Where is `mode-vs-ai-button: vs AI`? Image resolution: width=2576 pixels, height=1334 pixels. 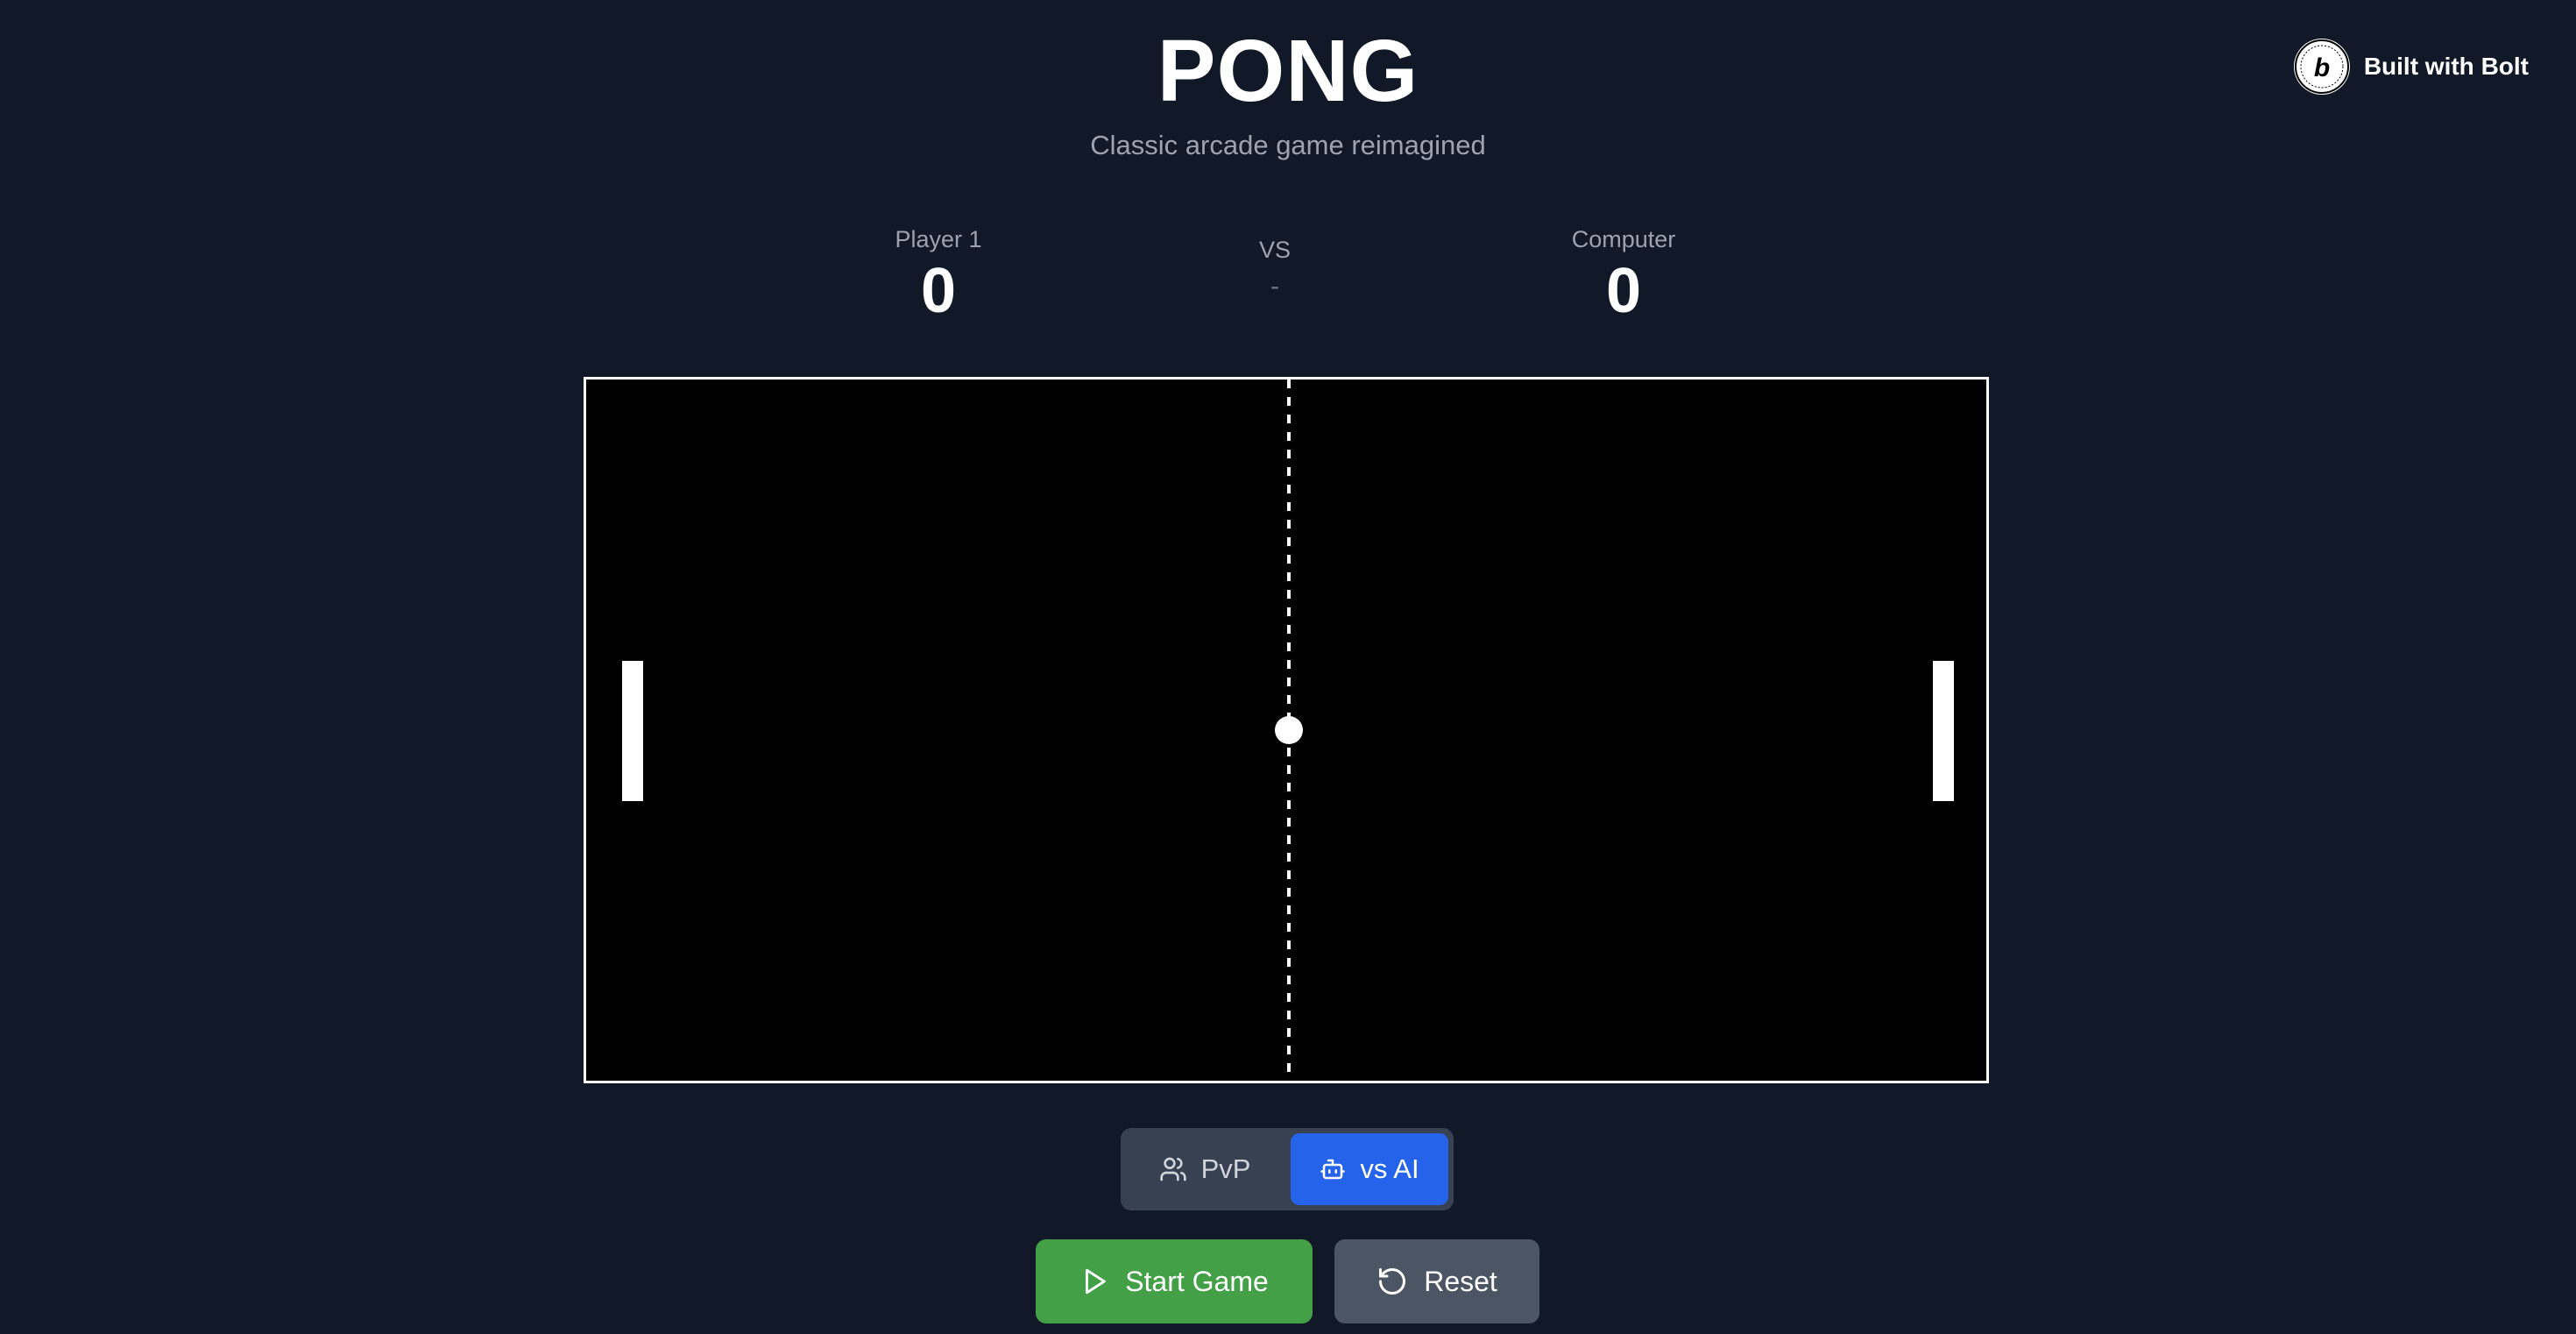 mode-vs-ai-button: vs AI is located at coordinates (1369, 1169).